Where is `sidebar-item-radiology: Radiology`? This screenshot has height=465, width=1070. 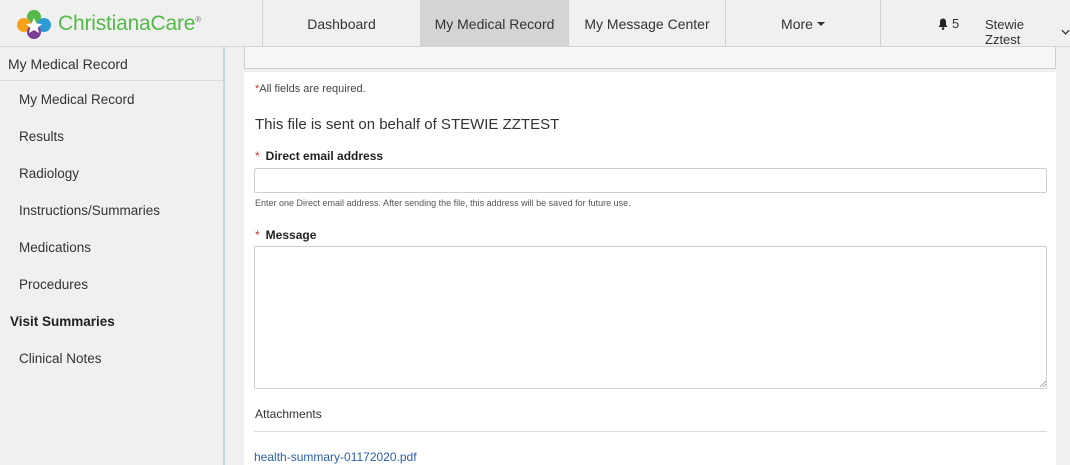 sidebar-item-radiology: Radiology is located at coordinates (111, 173).